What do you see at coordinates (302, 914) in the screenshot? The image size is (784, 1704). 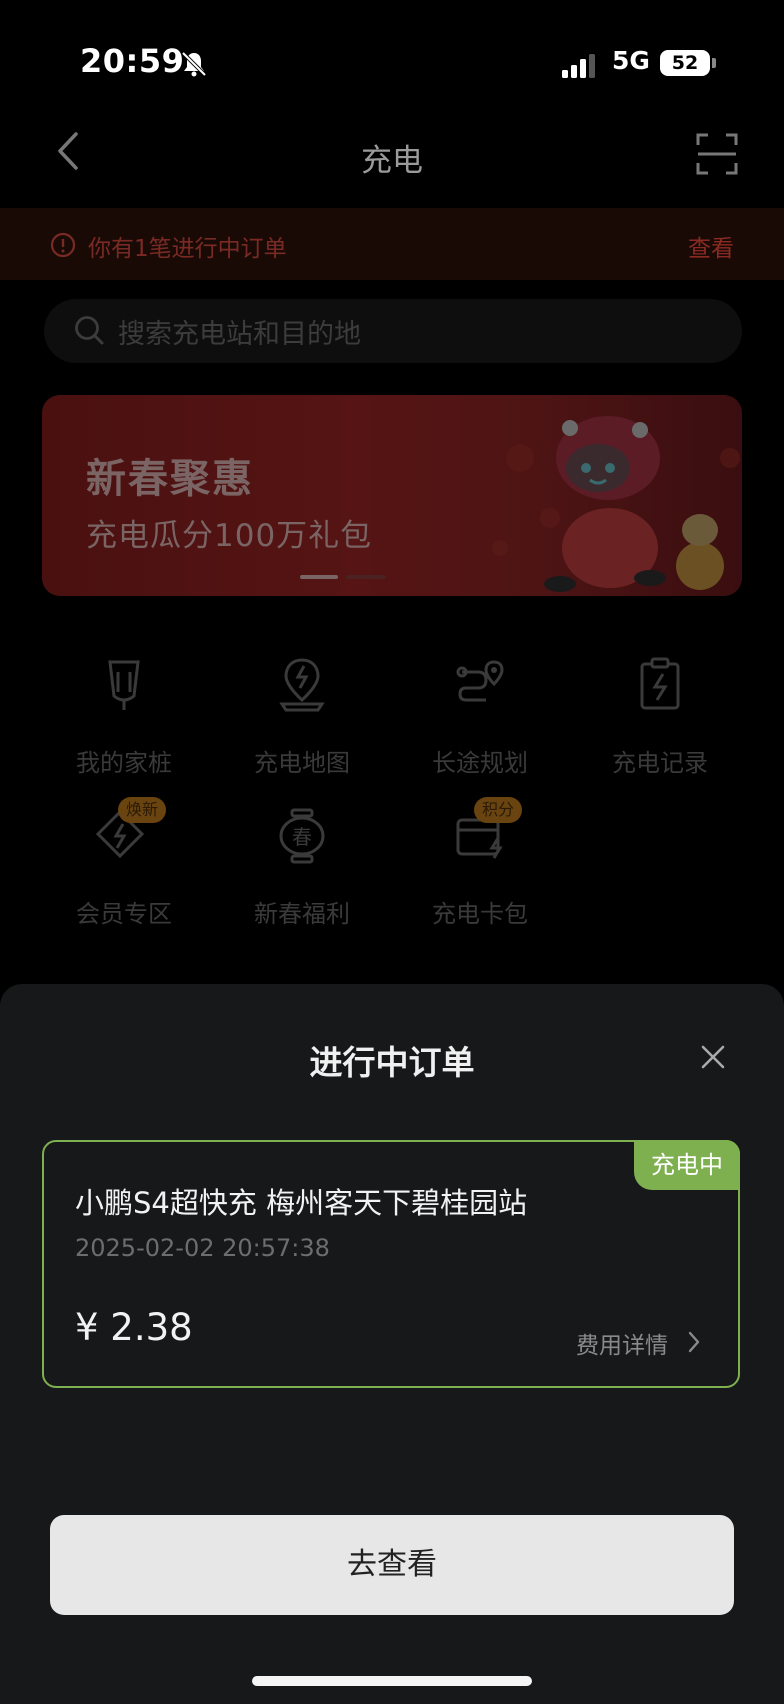 I see `grid-label-spring-benefits: 新春福利` at bounding box center [302, 914].